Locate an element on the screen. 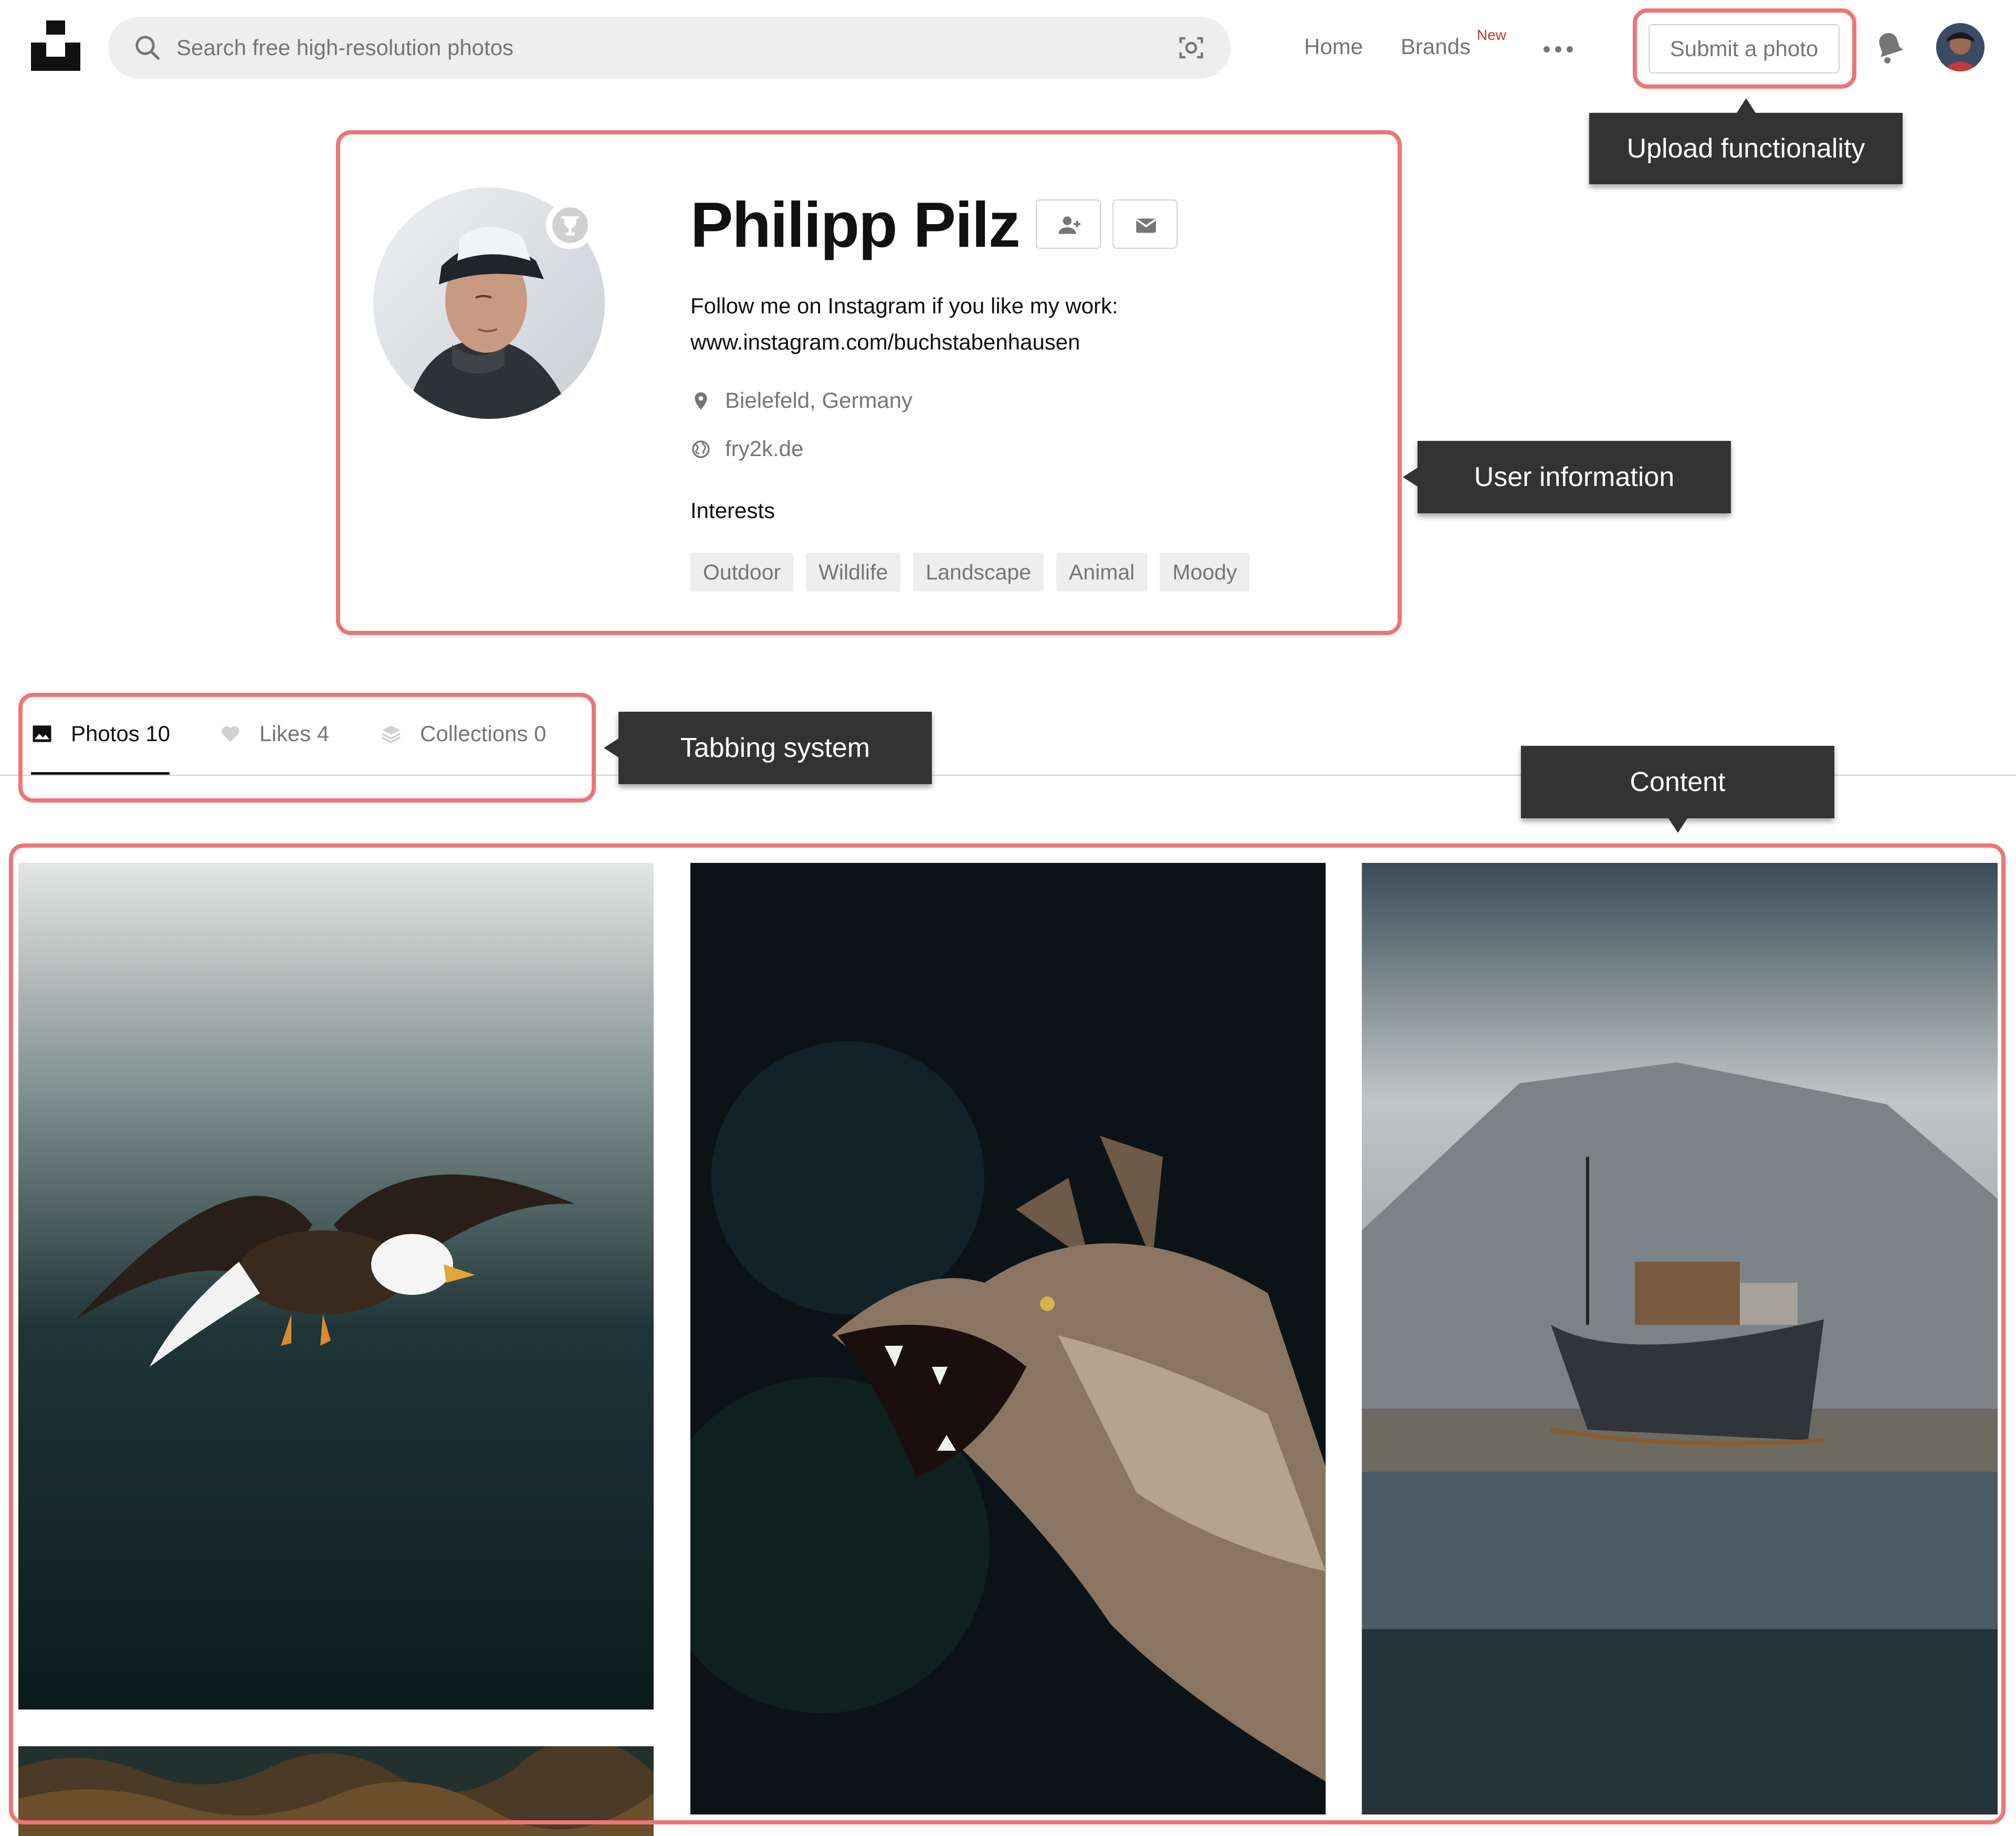 Image resolution: width=2016 pixels, height=1836 pixels. callout-content: Content is located at coordinates (1677, 790).